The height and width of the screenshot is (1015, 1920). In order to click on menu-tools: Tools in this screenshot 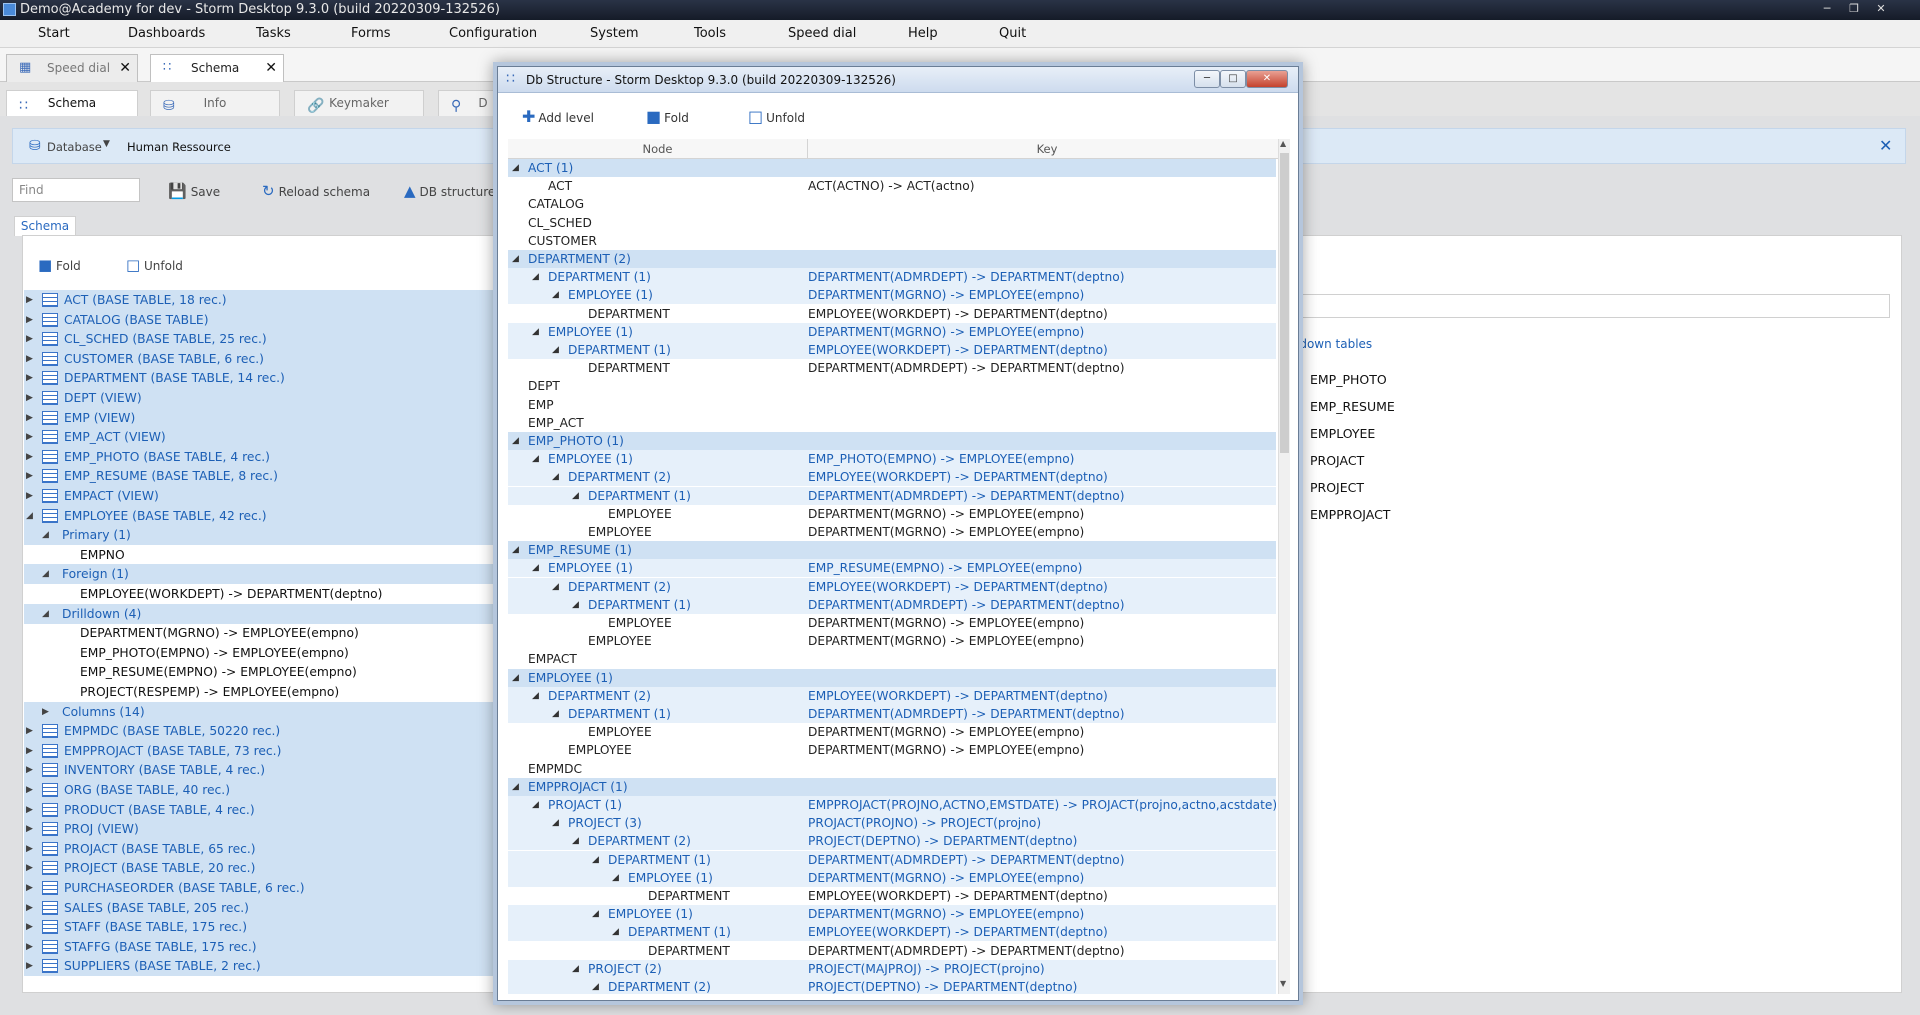, I will do `click(710, 33)`.